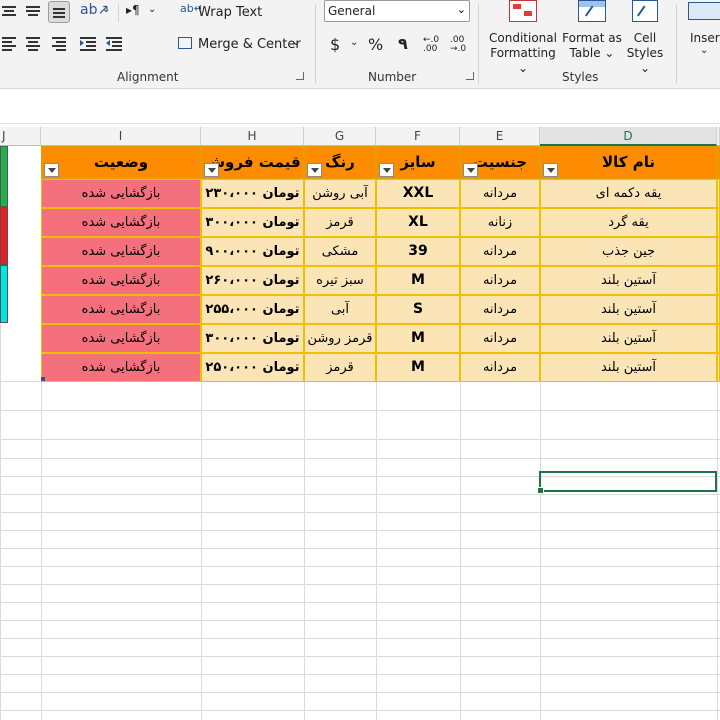 The height and width of the screenshot is (720, 720). Describe the element at coordinates (360, 106) in the screenshot. I see `formula-bar-area` at that location.